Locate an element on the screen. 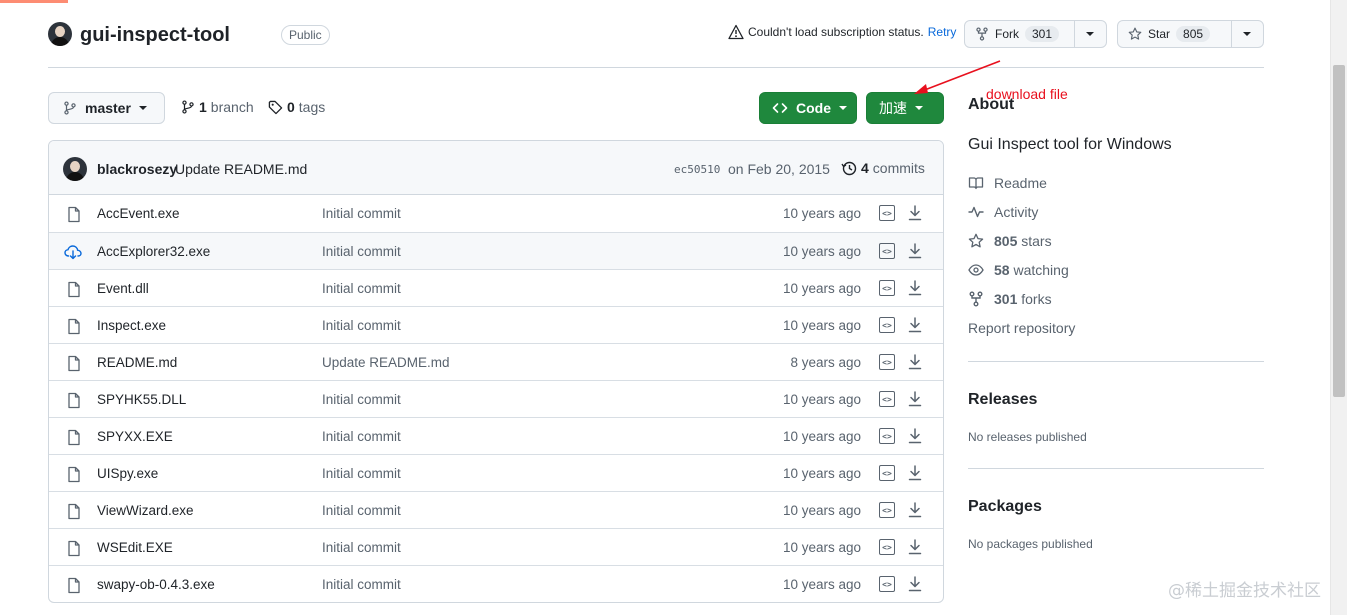 Image resolution: width=1347 pixels, height=615 pixels. fork-button: Fork 301 is located at coordinates (1020, 34).